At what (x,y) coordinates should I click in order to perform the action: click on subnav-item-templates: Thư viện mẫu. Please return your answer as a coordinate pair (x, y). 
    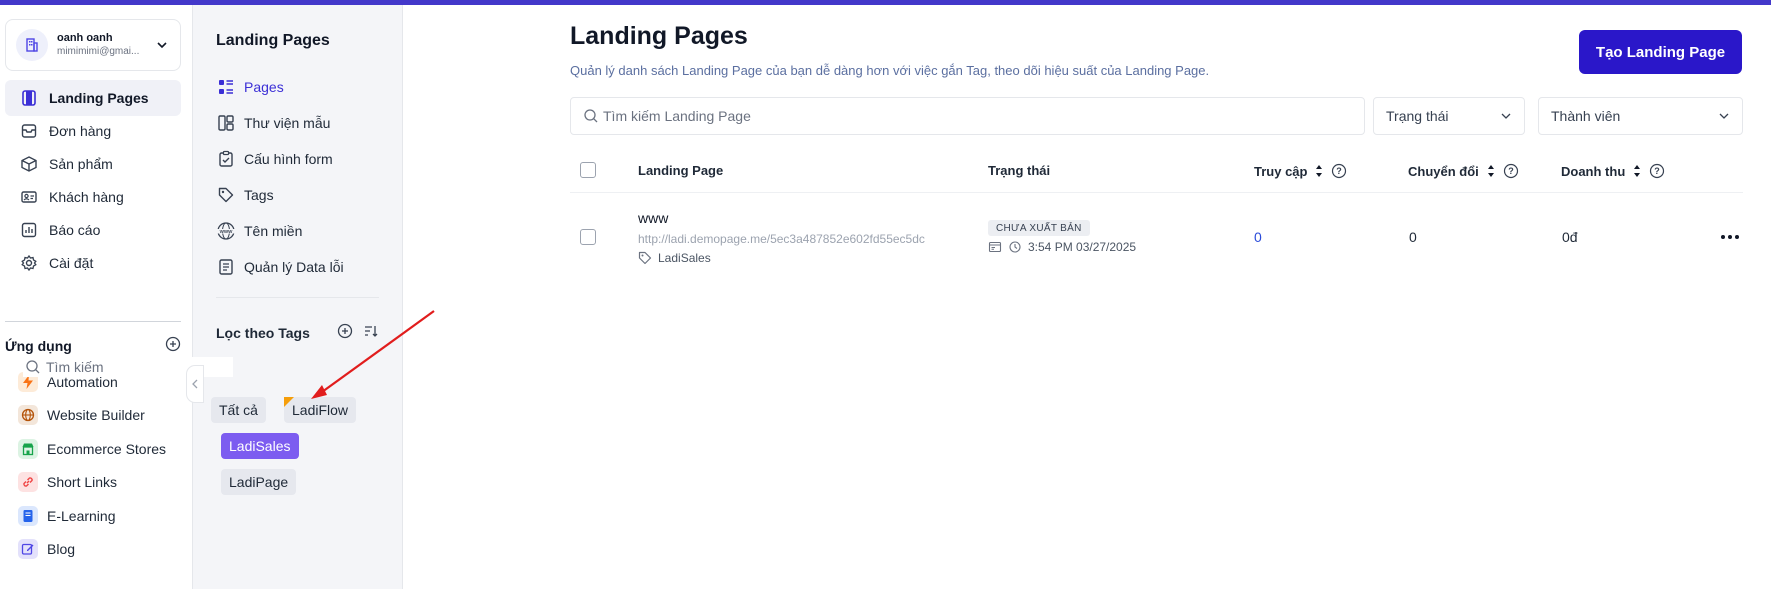
    Looking at the image, I should click on (306, 123).